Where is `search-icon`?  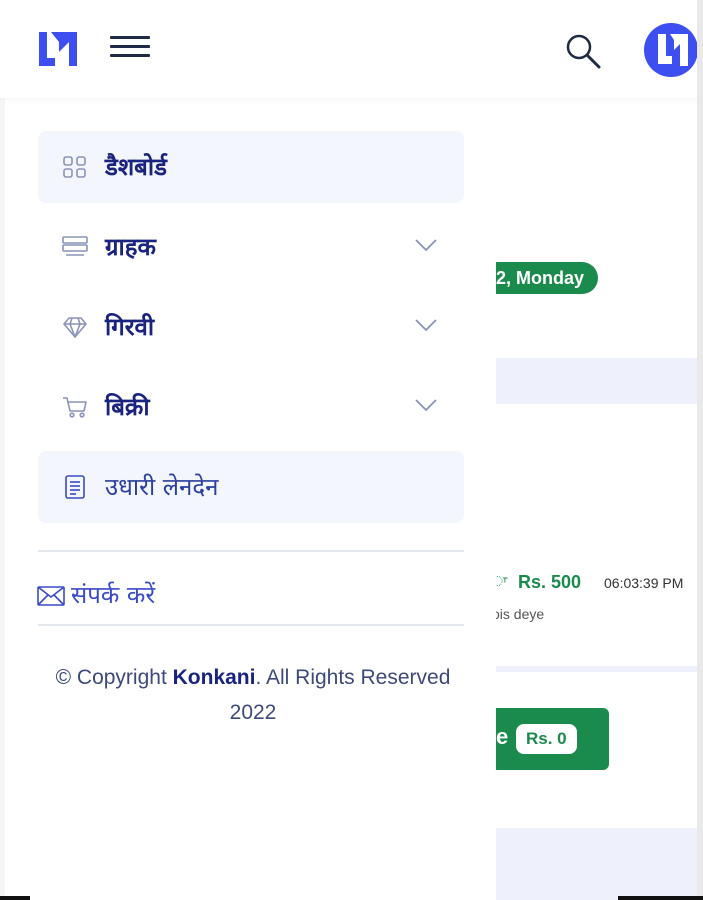 search-icon is located at coordinates (583, 51).